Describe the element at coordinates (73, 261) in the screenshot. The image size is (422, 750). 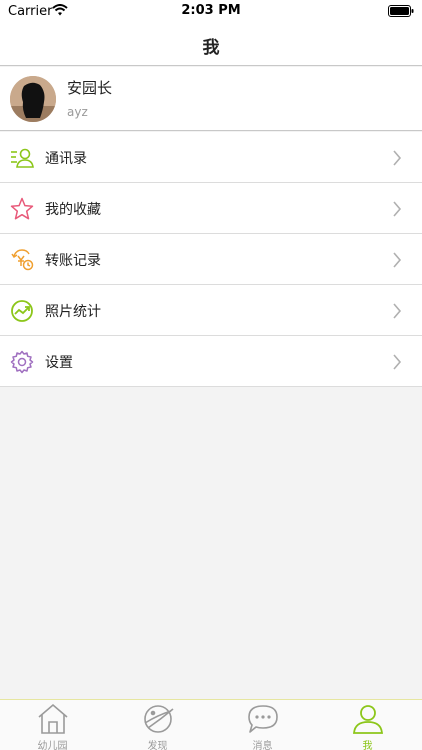
I see `menu-item-label: 转账记录` at that location.